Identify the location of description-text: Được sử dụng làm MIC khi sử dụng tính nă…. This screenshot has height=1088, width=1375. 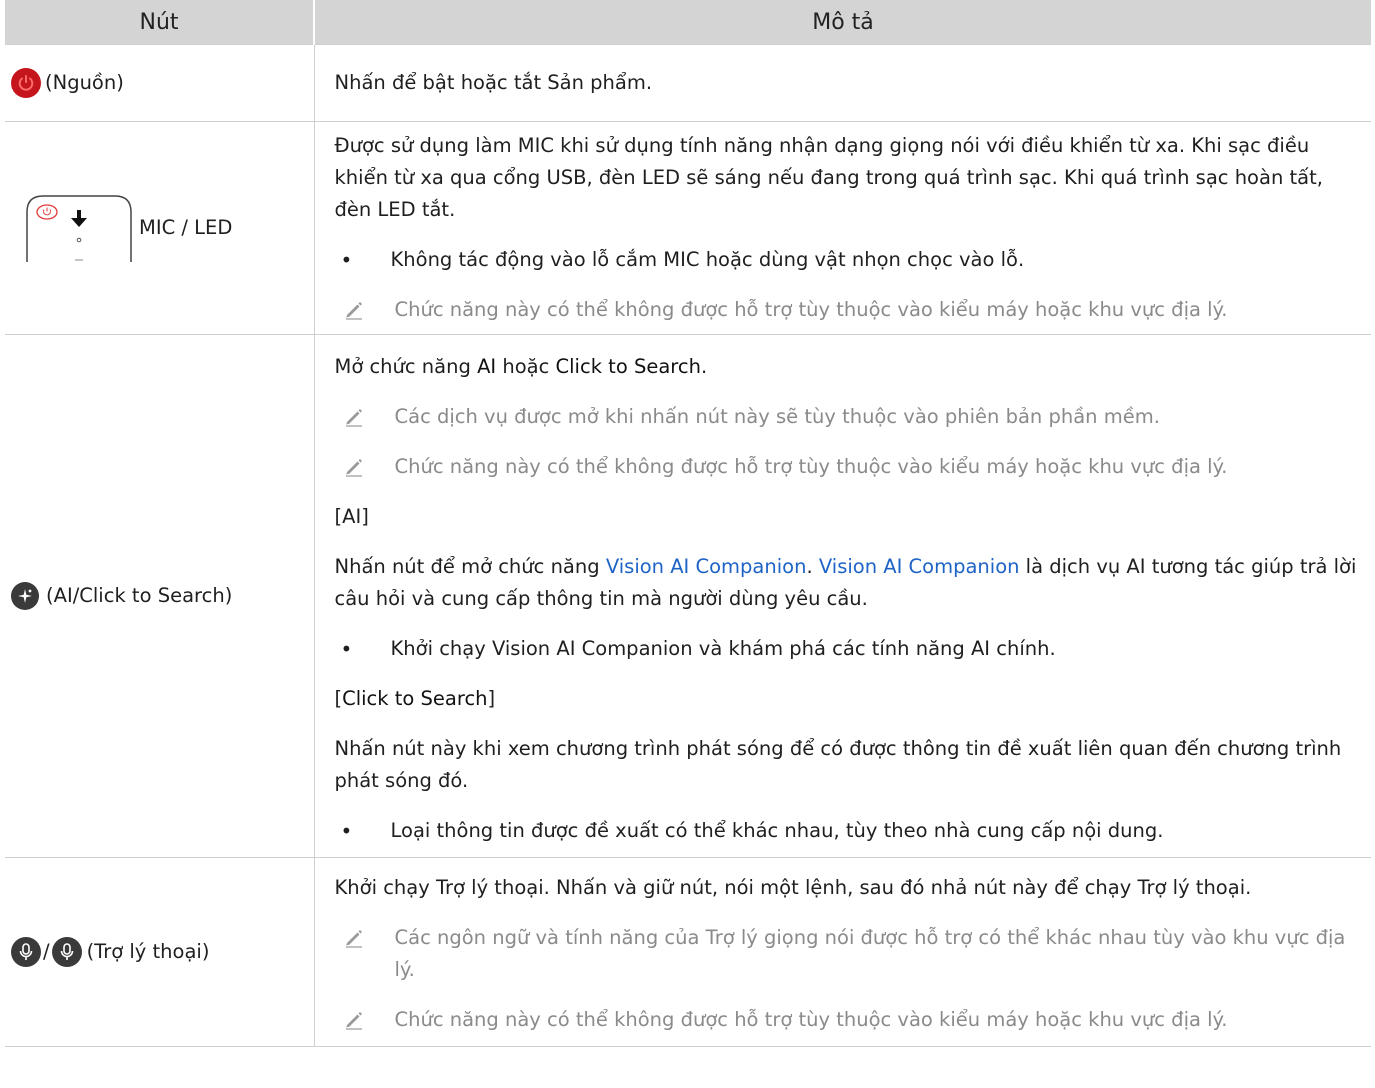
(828, 177).